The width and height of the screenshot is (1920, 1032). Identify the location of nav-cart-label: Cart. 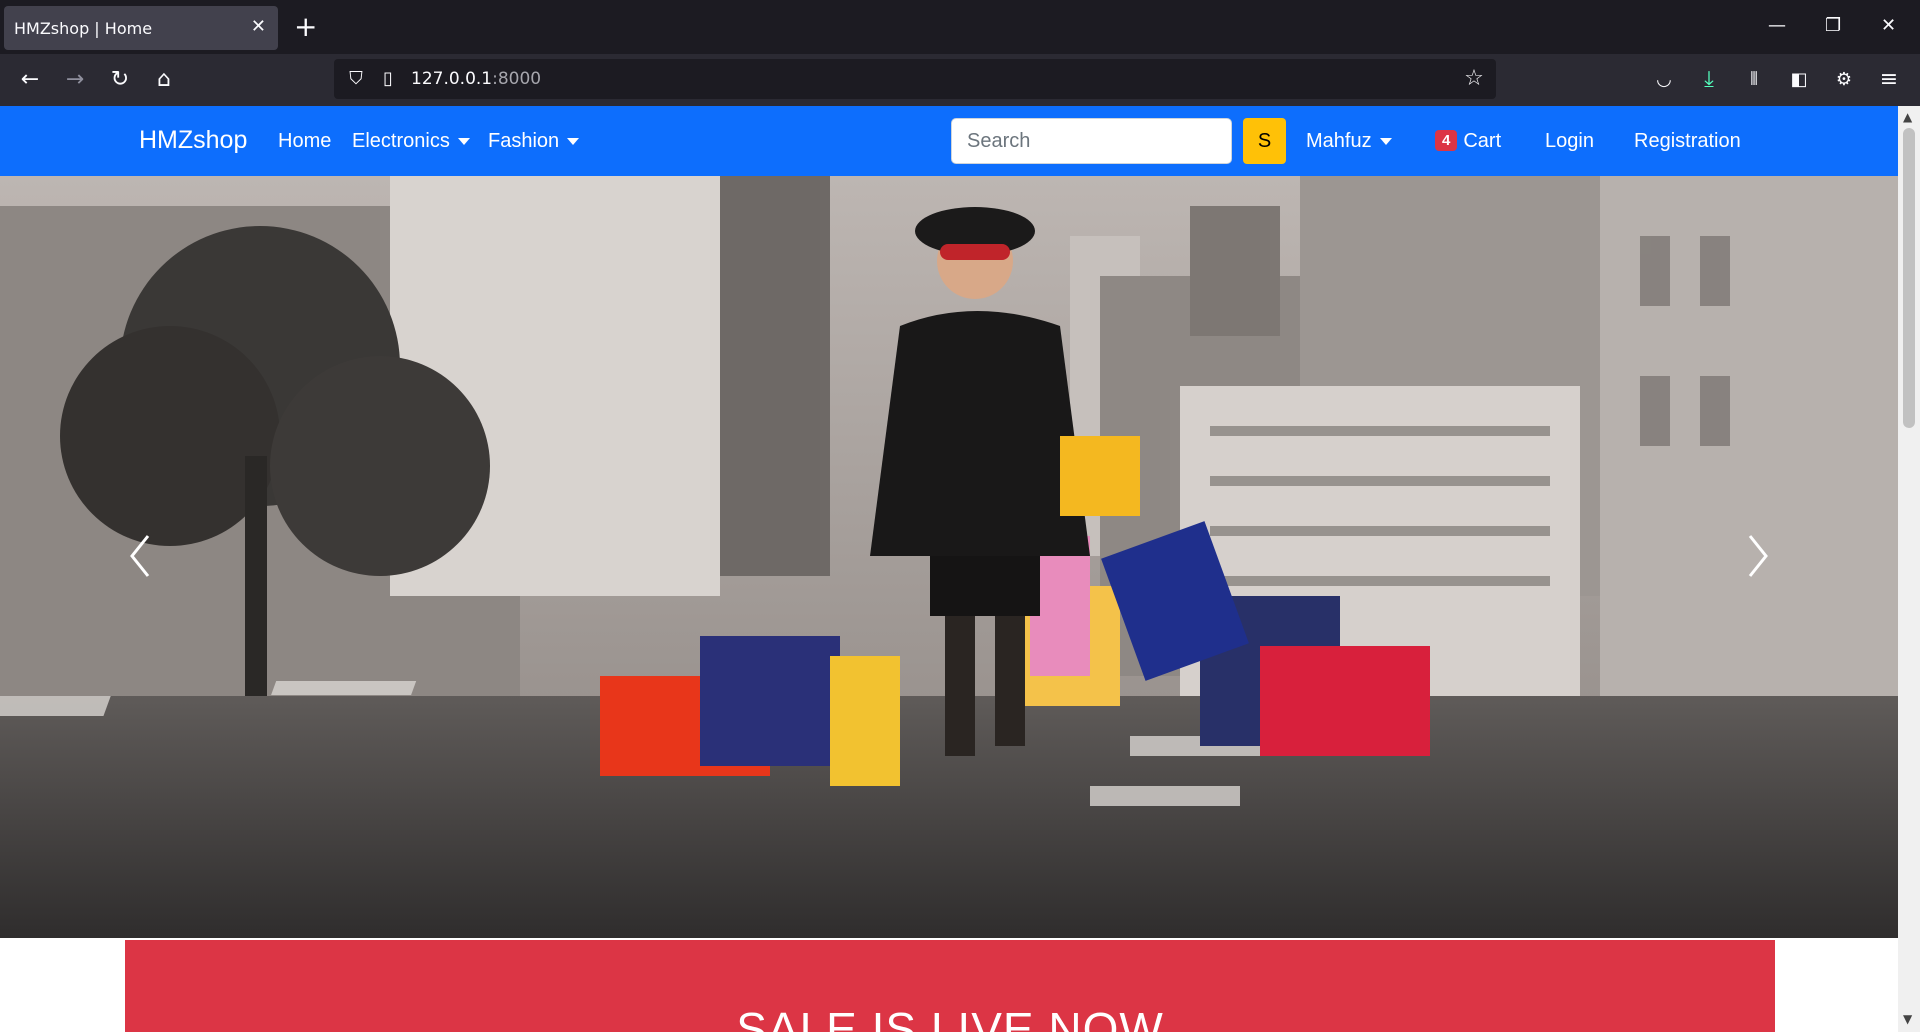
(1482, 141).